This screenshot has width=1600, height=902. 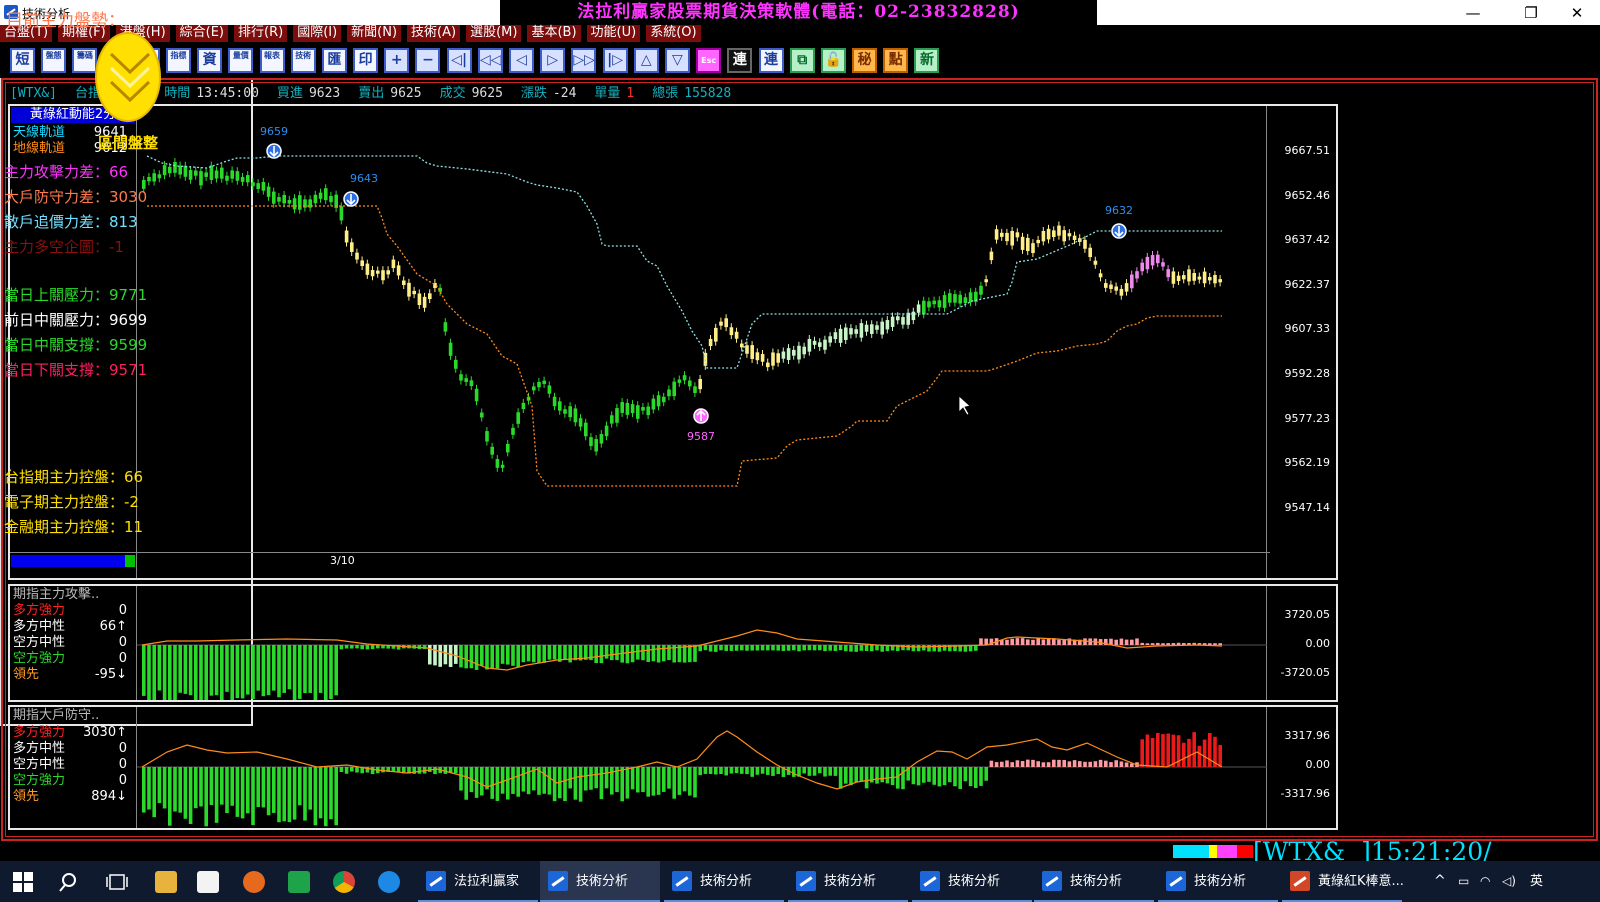 I want to click on go-last-button: |▷, so click(x=615, y=60).